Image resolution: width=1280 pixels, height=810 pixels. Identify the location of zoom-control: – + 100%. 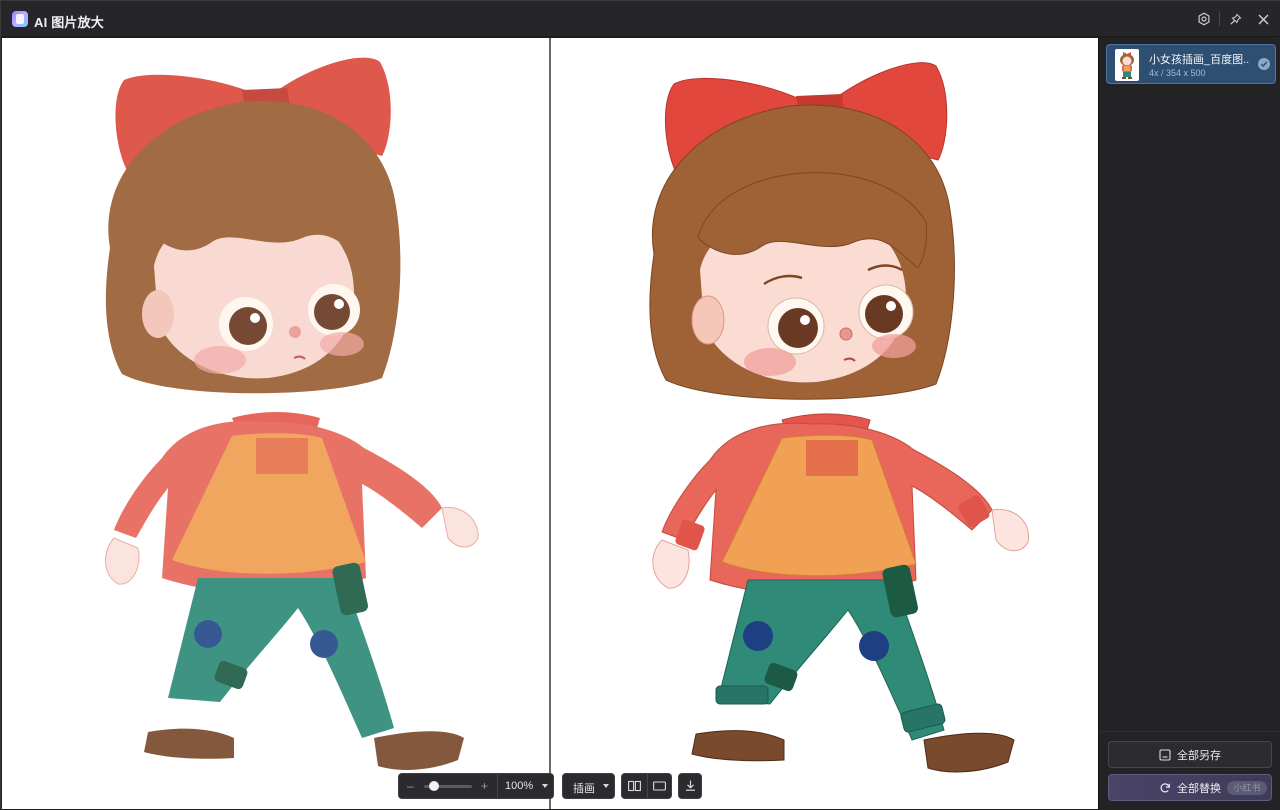
(476, 786).